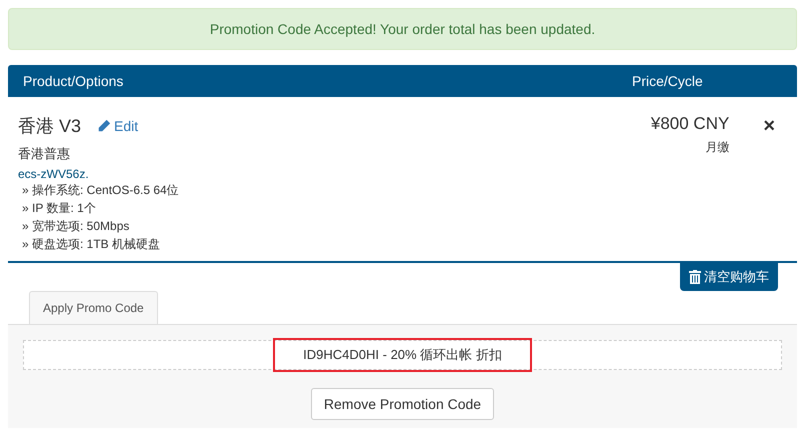 Image resolution: width=805 pixels, height=439 pixels. I want to click on trash-icon, so click(695, 277).